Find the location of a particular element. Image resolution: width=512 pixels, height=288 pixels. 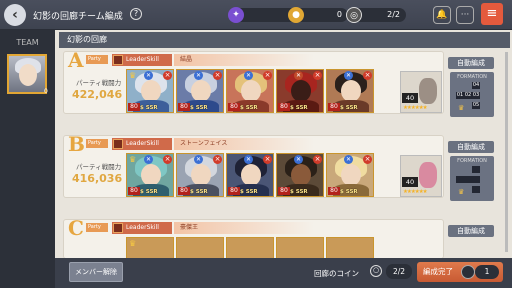

panel-title: 幻影の回廊 is located at coordinates (284, 40).